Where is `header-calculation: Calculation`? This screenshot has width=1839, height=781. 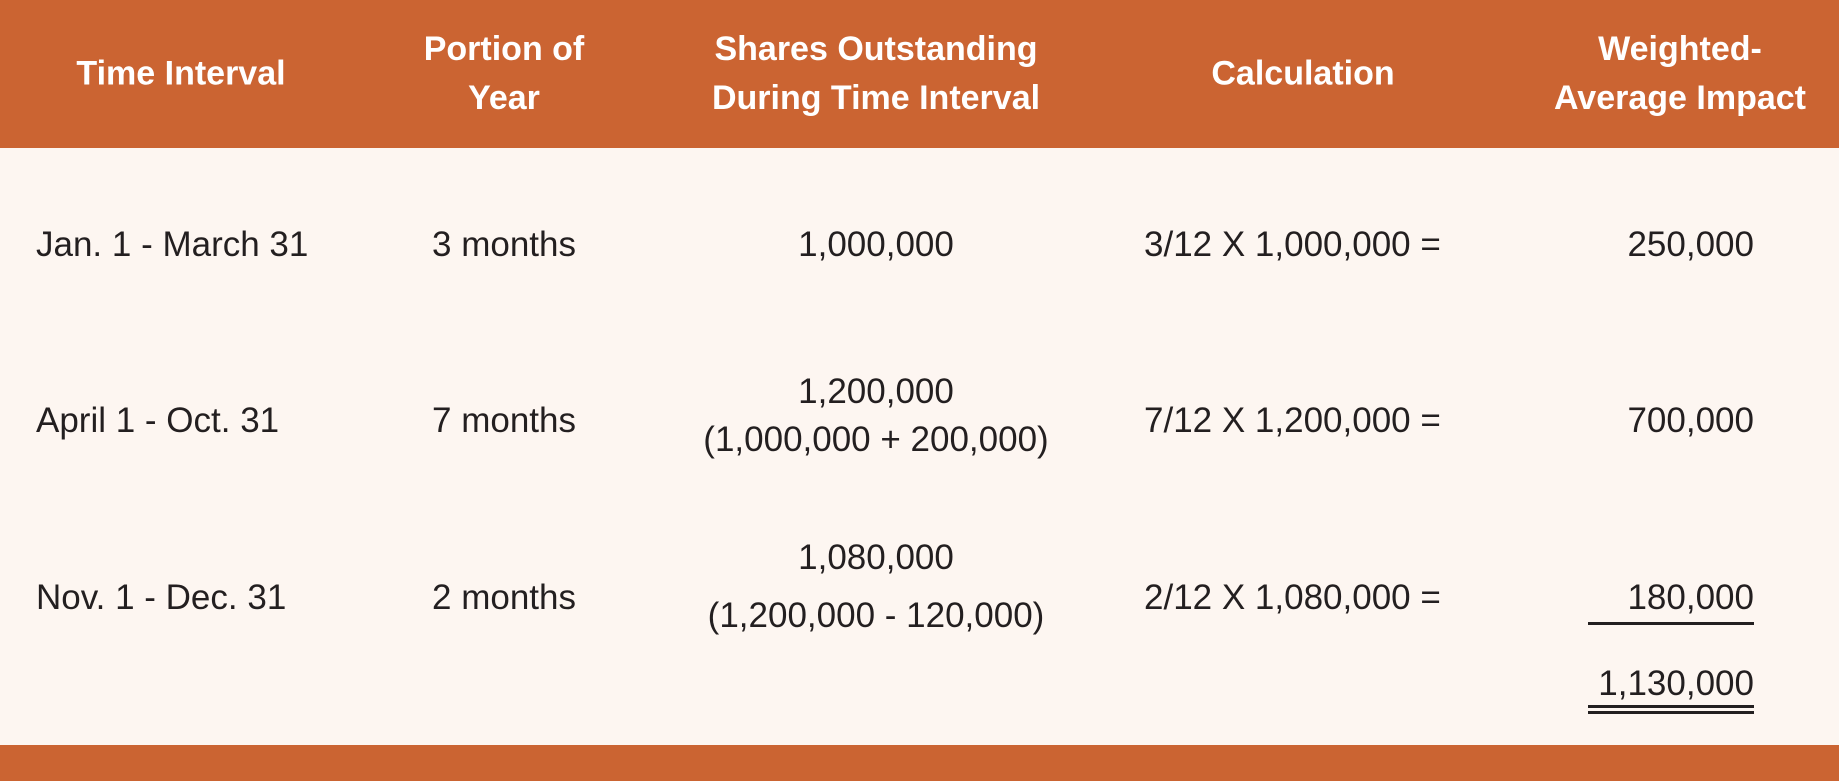
header-calculation: Calculation is located at coordinates (1302, 74).